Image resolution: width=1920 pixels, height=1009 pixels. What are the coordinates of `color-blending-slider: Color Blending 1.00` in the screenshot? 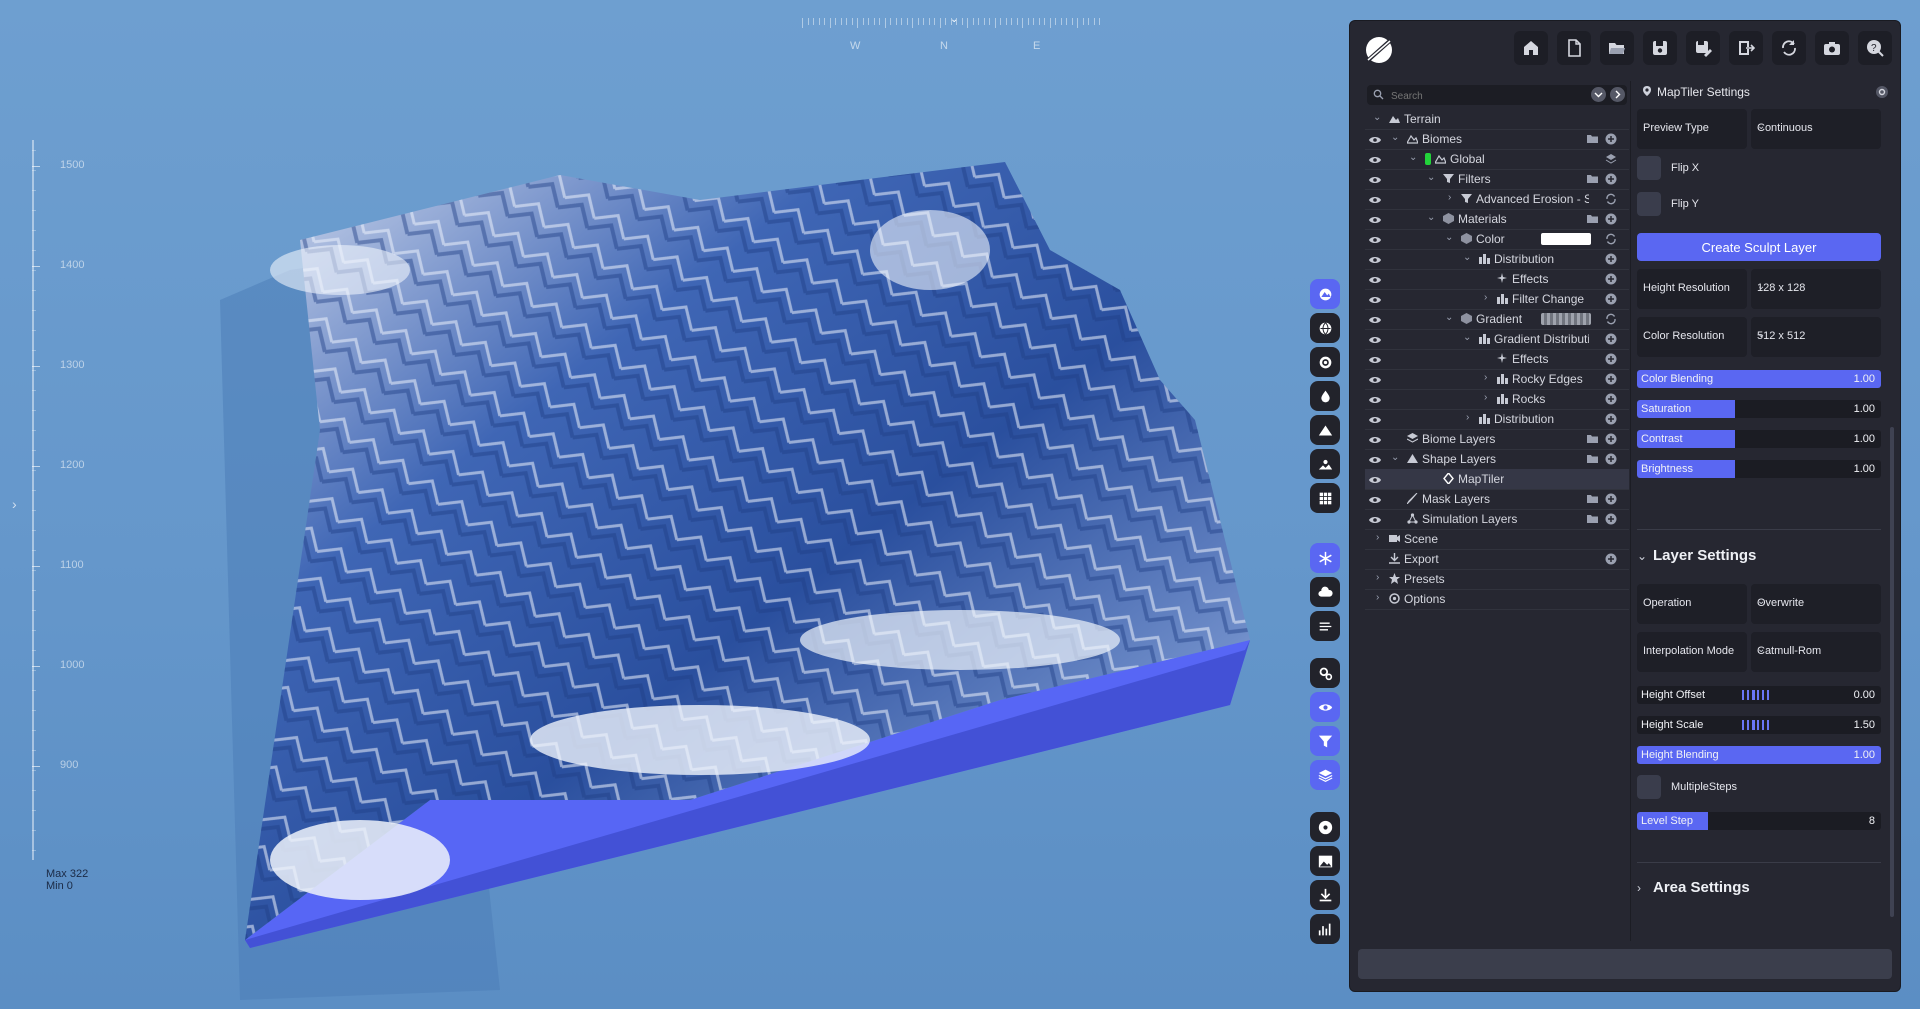 It's located at (1759, 379).